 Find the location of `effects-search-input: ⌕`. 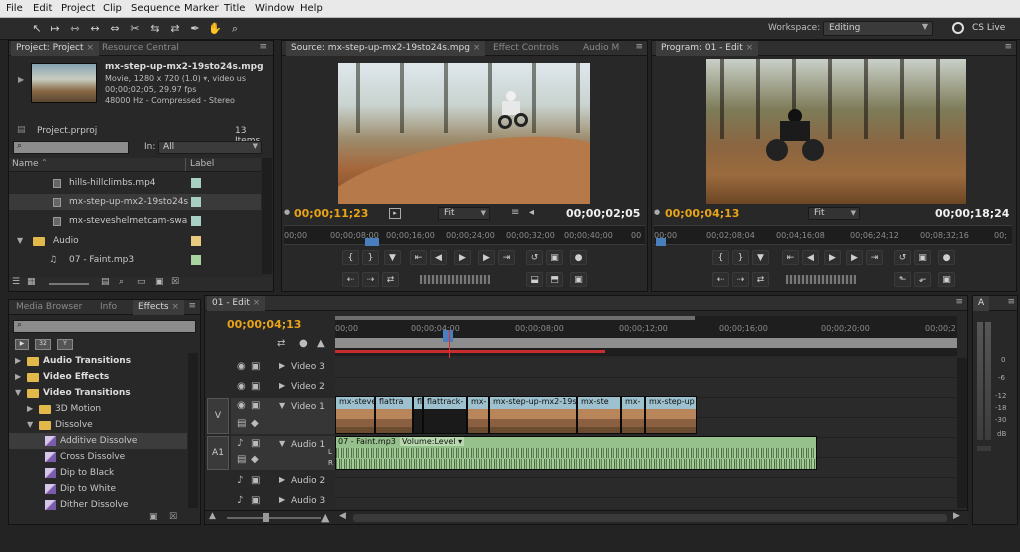

effects-search-input: ⌕ is located at coordinates (104, 326).